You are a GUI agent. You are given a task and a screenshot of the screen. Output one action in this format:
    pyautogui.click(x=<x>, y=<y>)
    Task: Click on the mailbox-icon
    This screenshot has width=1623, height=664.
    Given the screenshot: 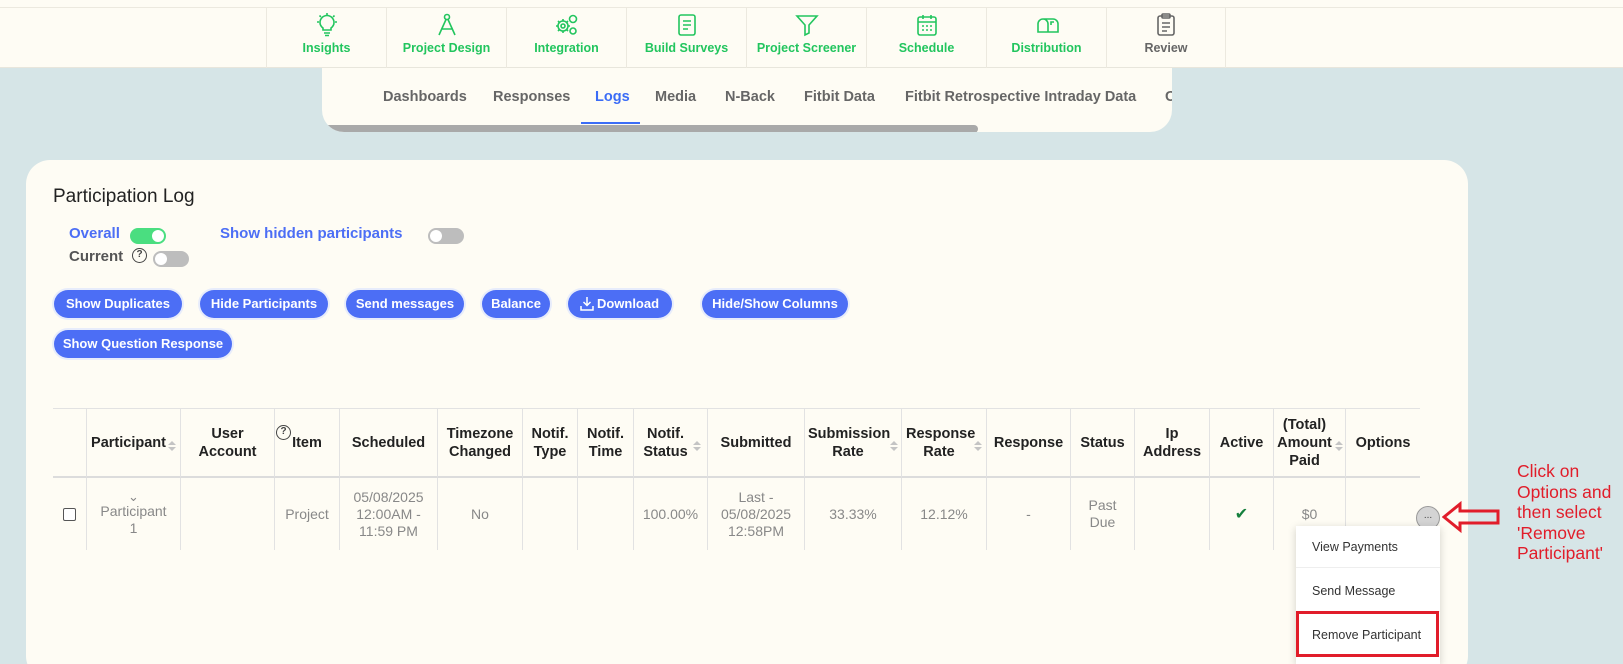 What is the action you would take?
    pyautogui.click(x=1047, y=25)
    